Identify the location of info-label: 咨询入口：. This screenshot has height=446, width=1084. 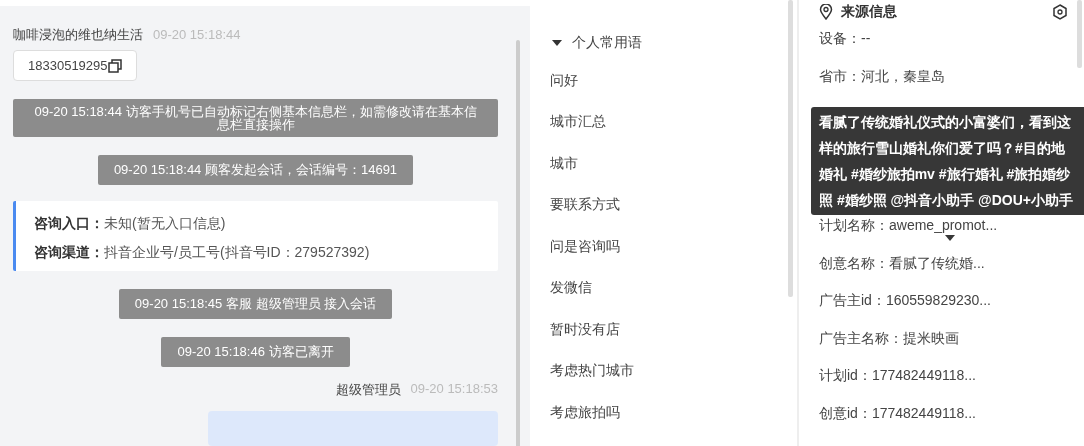
(69, 223).